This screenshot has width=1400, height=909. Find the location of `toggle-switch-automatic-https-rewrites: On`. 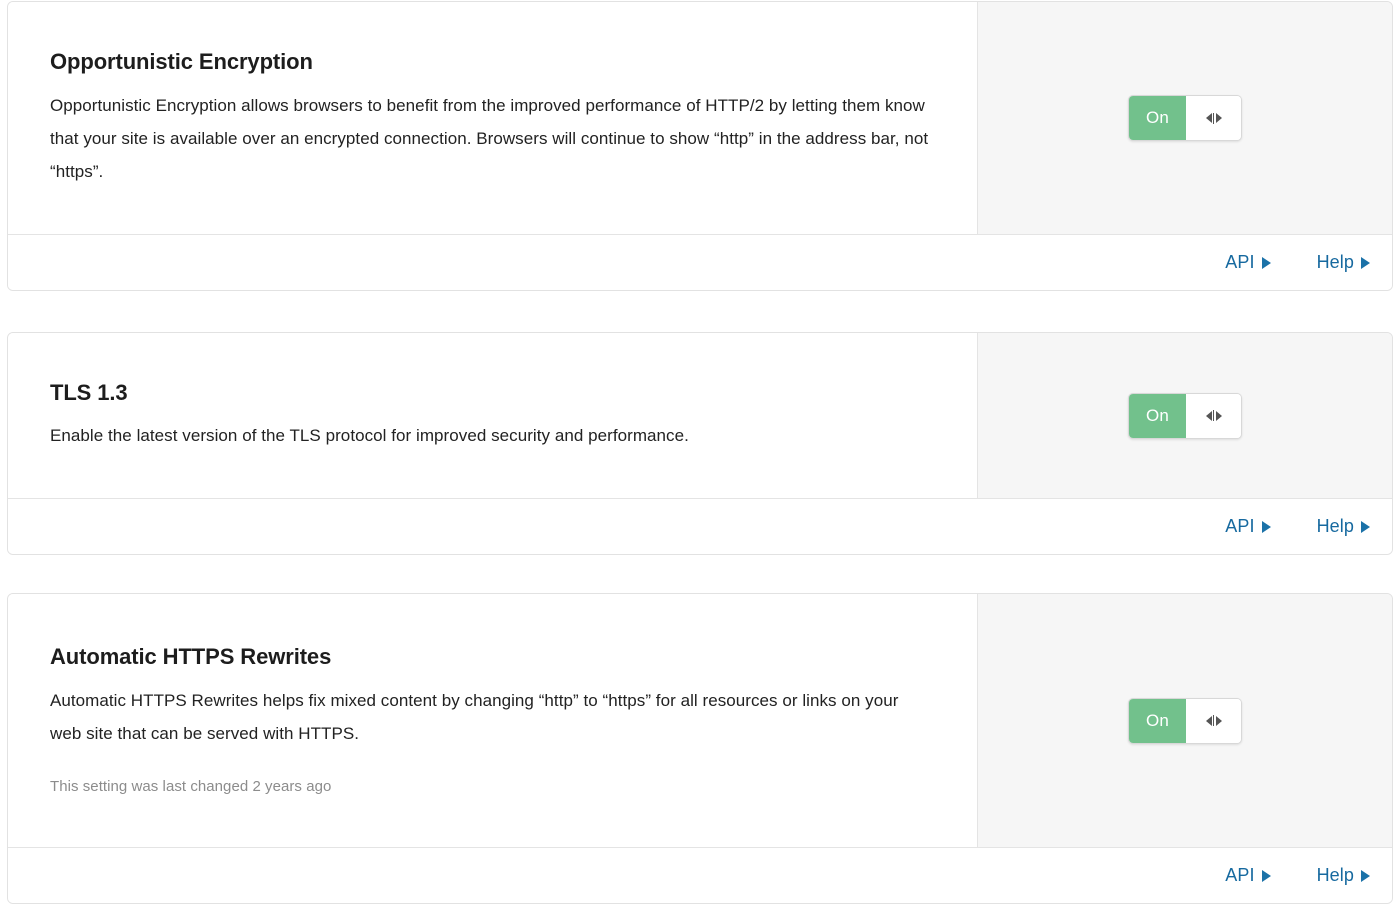

toggle-switch-automatic-https-rewrites: On is located at coordinates (1185, 720).